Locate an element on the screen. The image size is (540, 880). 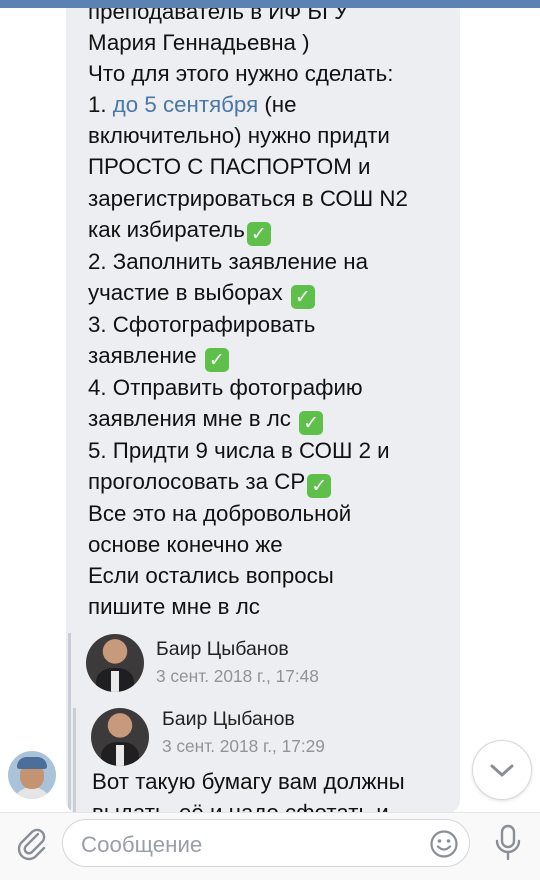
message-line: проголосовать за СР ✓ is located at coordinates (270, 482).